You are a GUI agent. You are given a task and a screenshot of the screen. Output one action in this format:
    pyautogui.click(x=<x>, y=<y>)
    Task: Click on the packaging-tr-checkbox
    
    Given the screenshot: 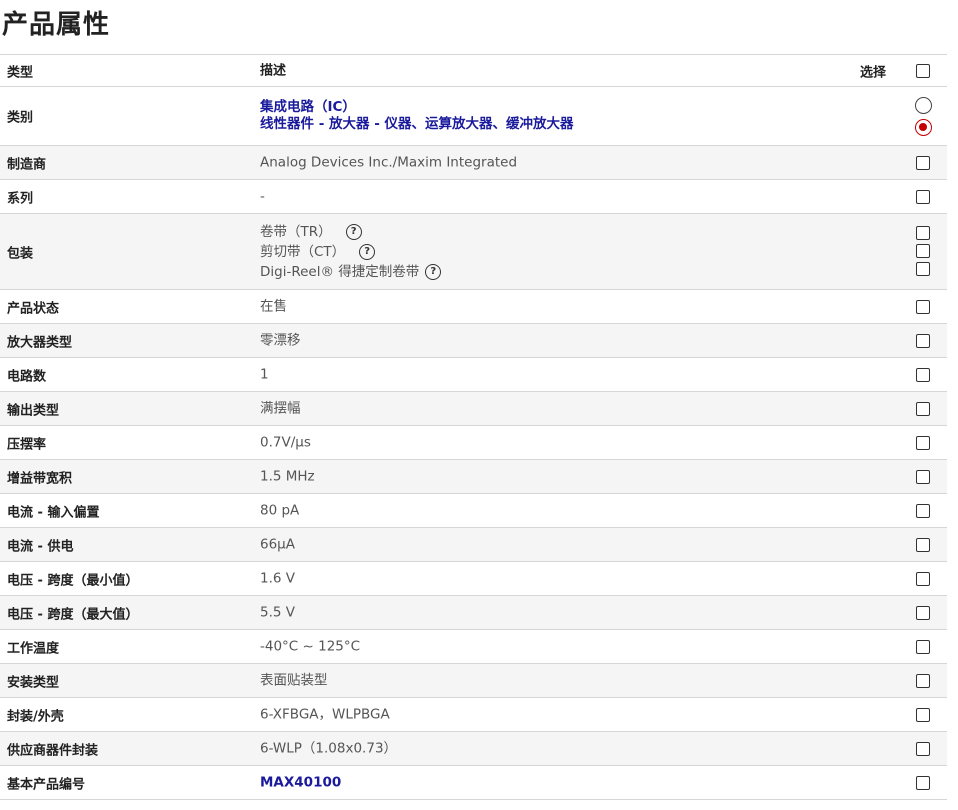 What is the action you would take?
    pyautogui.click(x=923, y=233)
    